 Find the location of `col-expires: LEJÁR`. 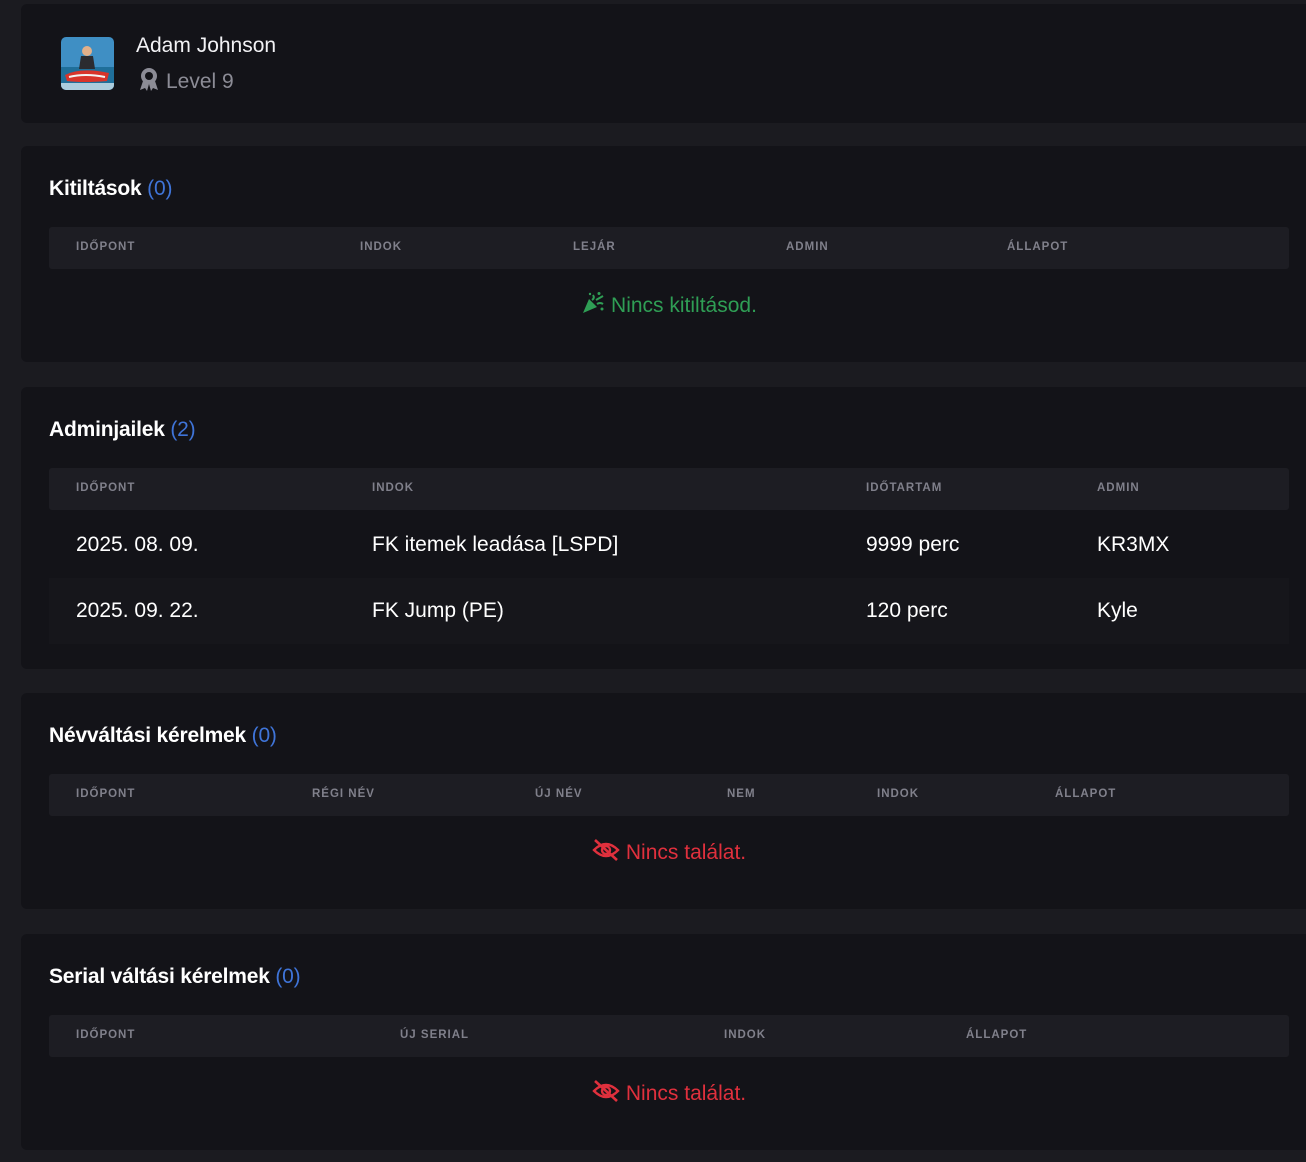

col-expires: LEJÁR is located at coordinates (594, 247).